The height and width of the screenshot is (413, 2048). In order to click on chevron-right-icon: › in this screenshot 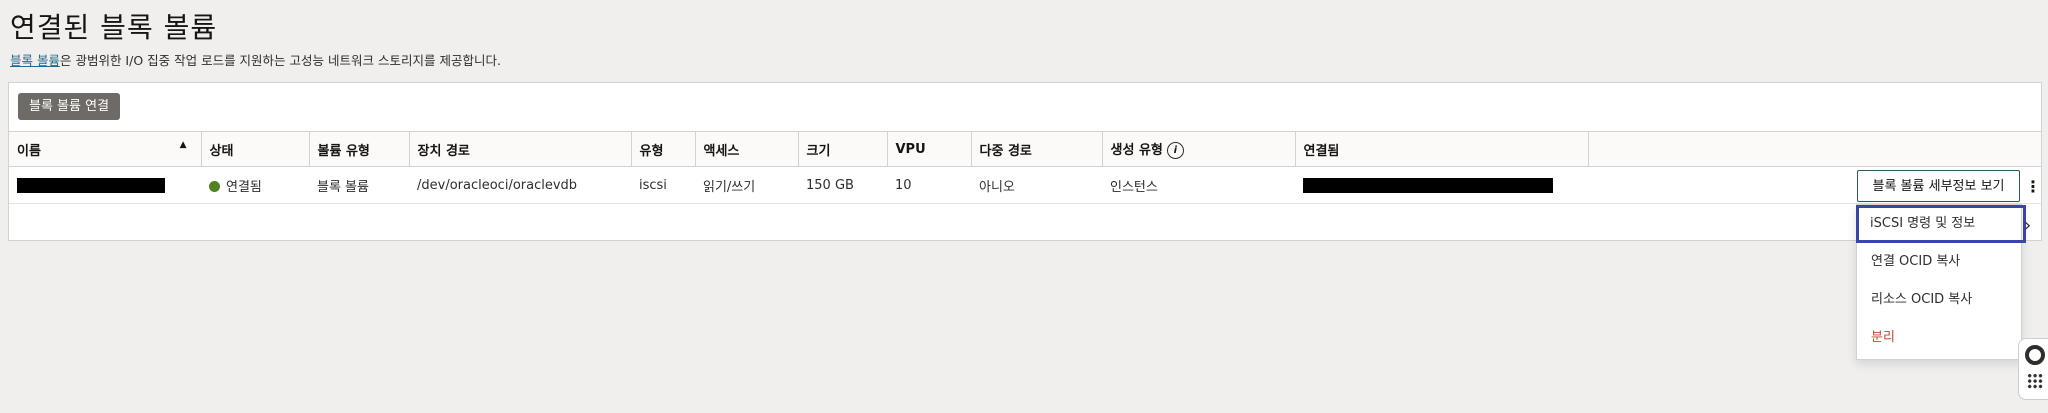, I will do `click(2027, 225)`.